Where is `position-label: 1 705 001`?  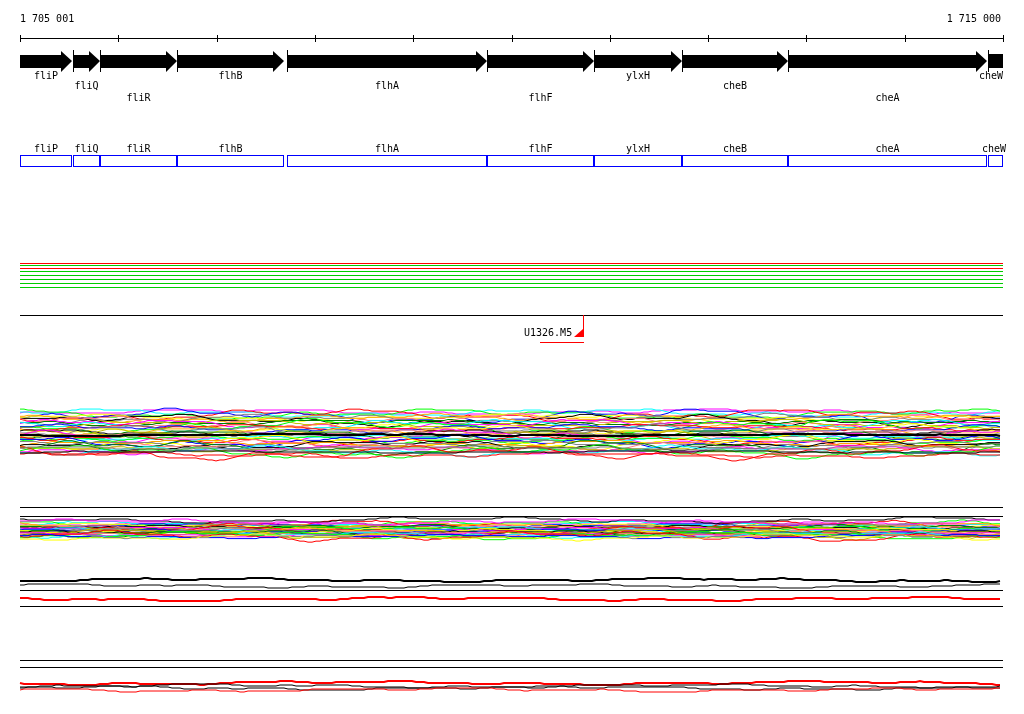
position-label: 1 705 001 is located at coordinates (47, 18).